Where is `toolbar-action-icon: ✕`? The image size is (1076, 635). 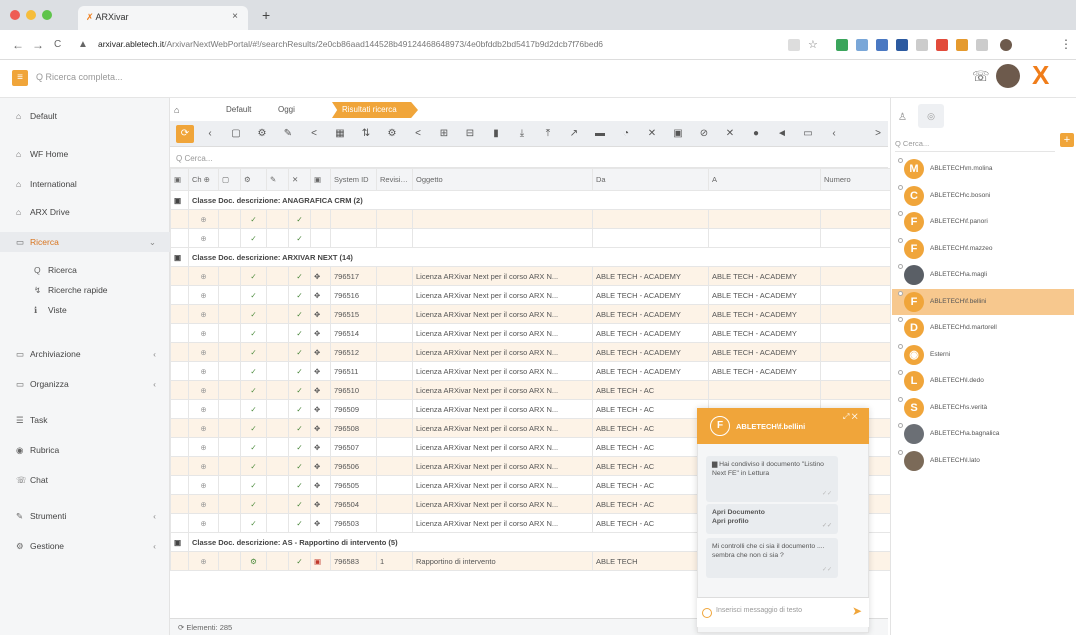
toolbar-action-icon: ✕ is located at coordinates (652, 134).